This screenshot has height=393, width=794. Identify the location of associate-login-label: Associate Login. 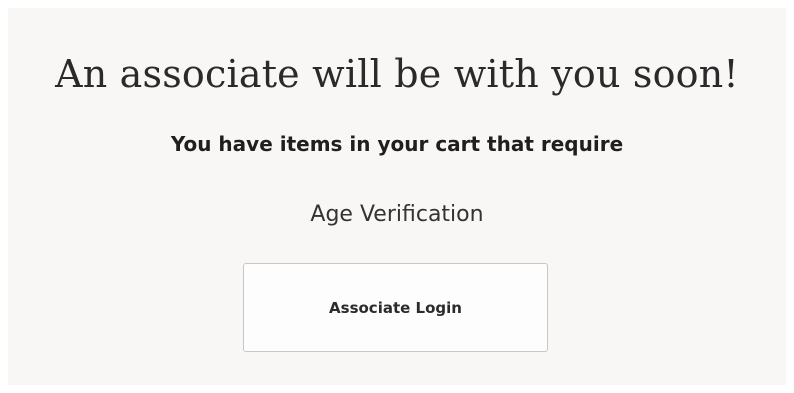
(395, 307).